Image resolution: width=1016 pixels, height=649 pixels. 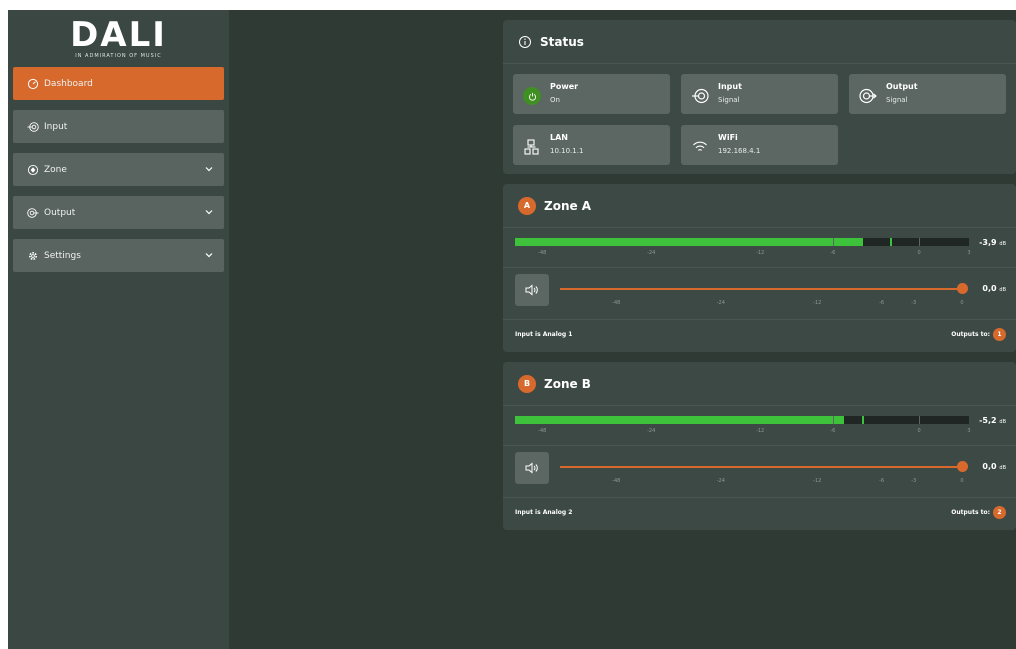 What do you see at coordinates (720, 303) in the screenshot?
I see `volume-tick-label: -24` at bounding box center [720, 303].